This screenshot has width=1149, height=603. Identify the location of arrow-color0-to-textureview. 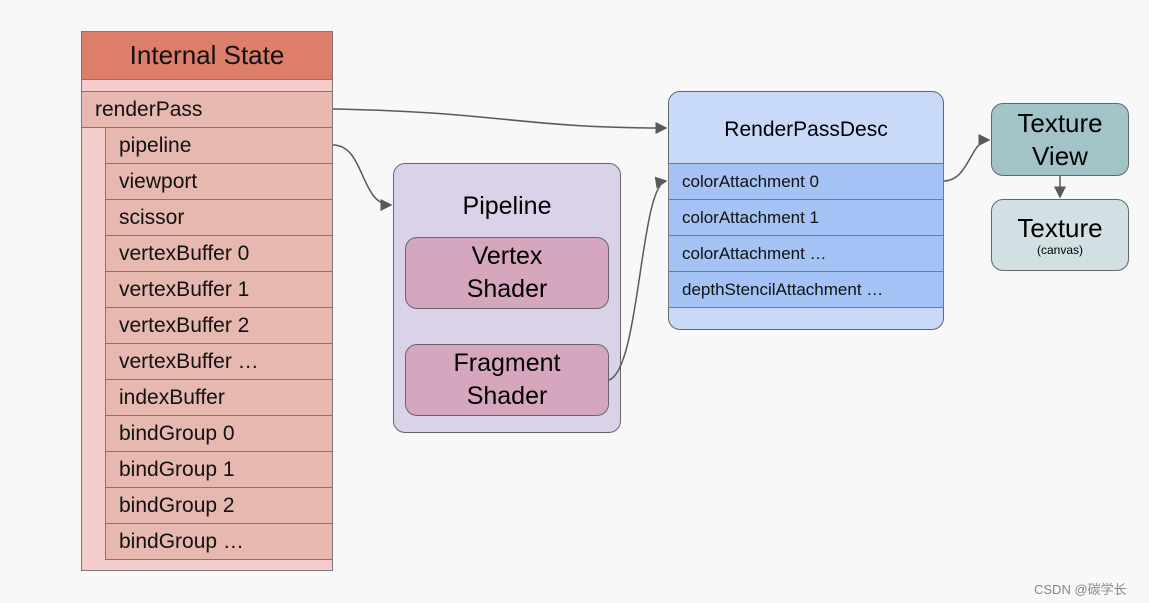
(967, 158).